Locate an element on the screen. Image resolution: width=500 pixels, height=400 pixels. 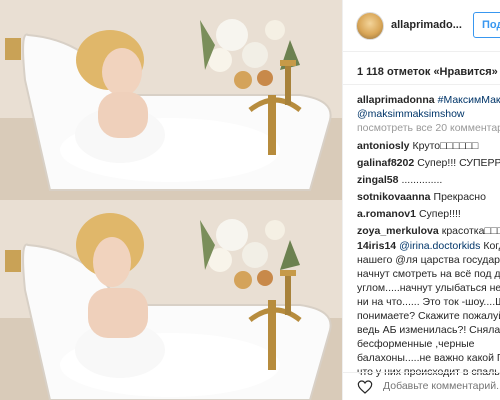
comment: zoya_merkulova красотка□□□ is located at coordinates (428, 231).